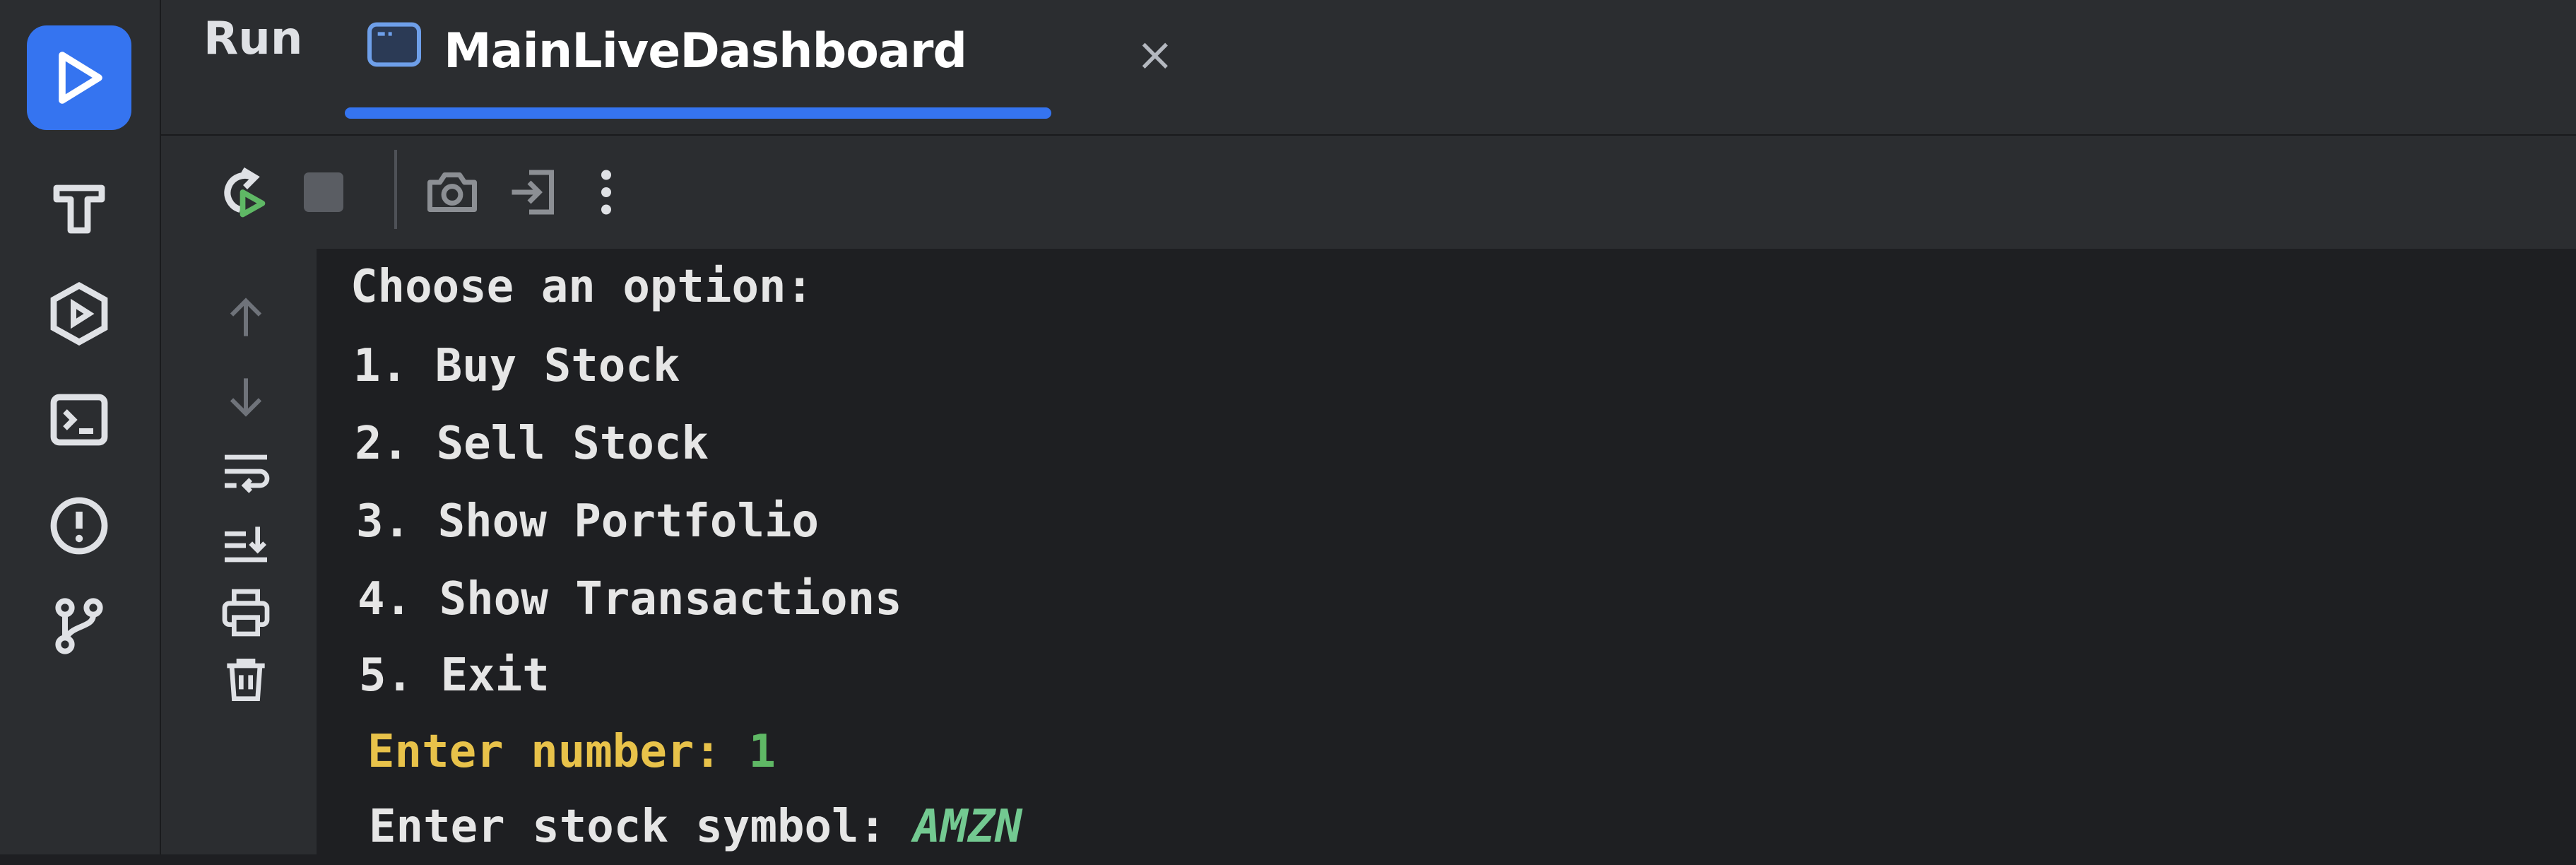 The image size is (2576, 865). I want to click on run-panel-title: Run, so click(253, 39).